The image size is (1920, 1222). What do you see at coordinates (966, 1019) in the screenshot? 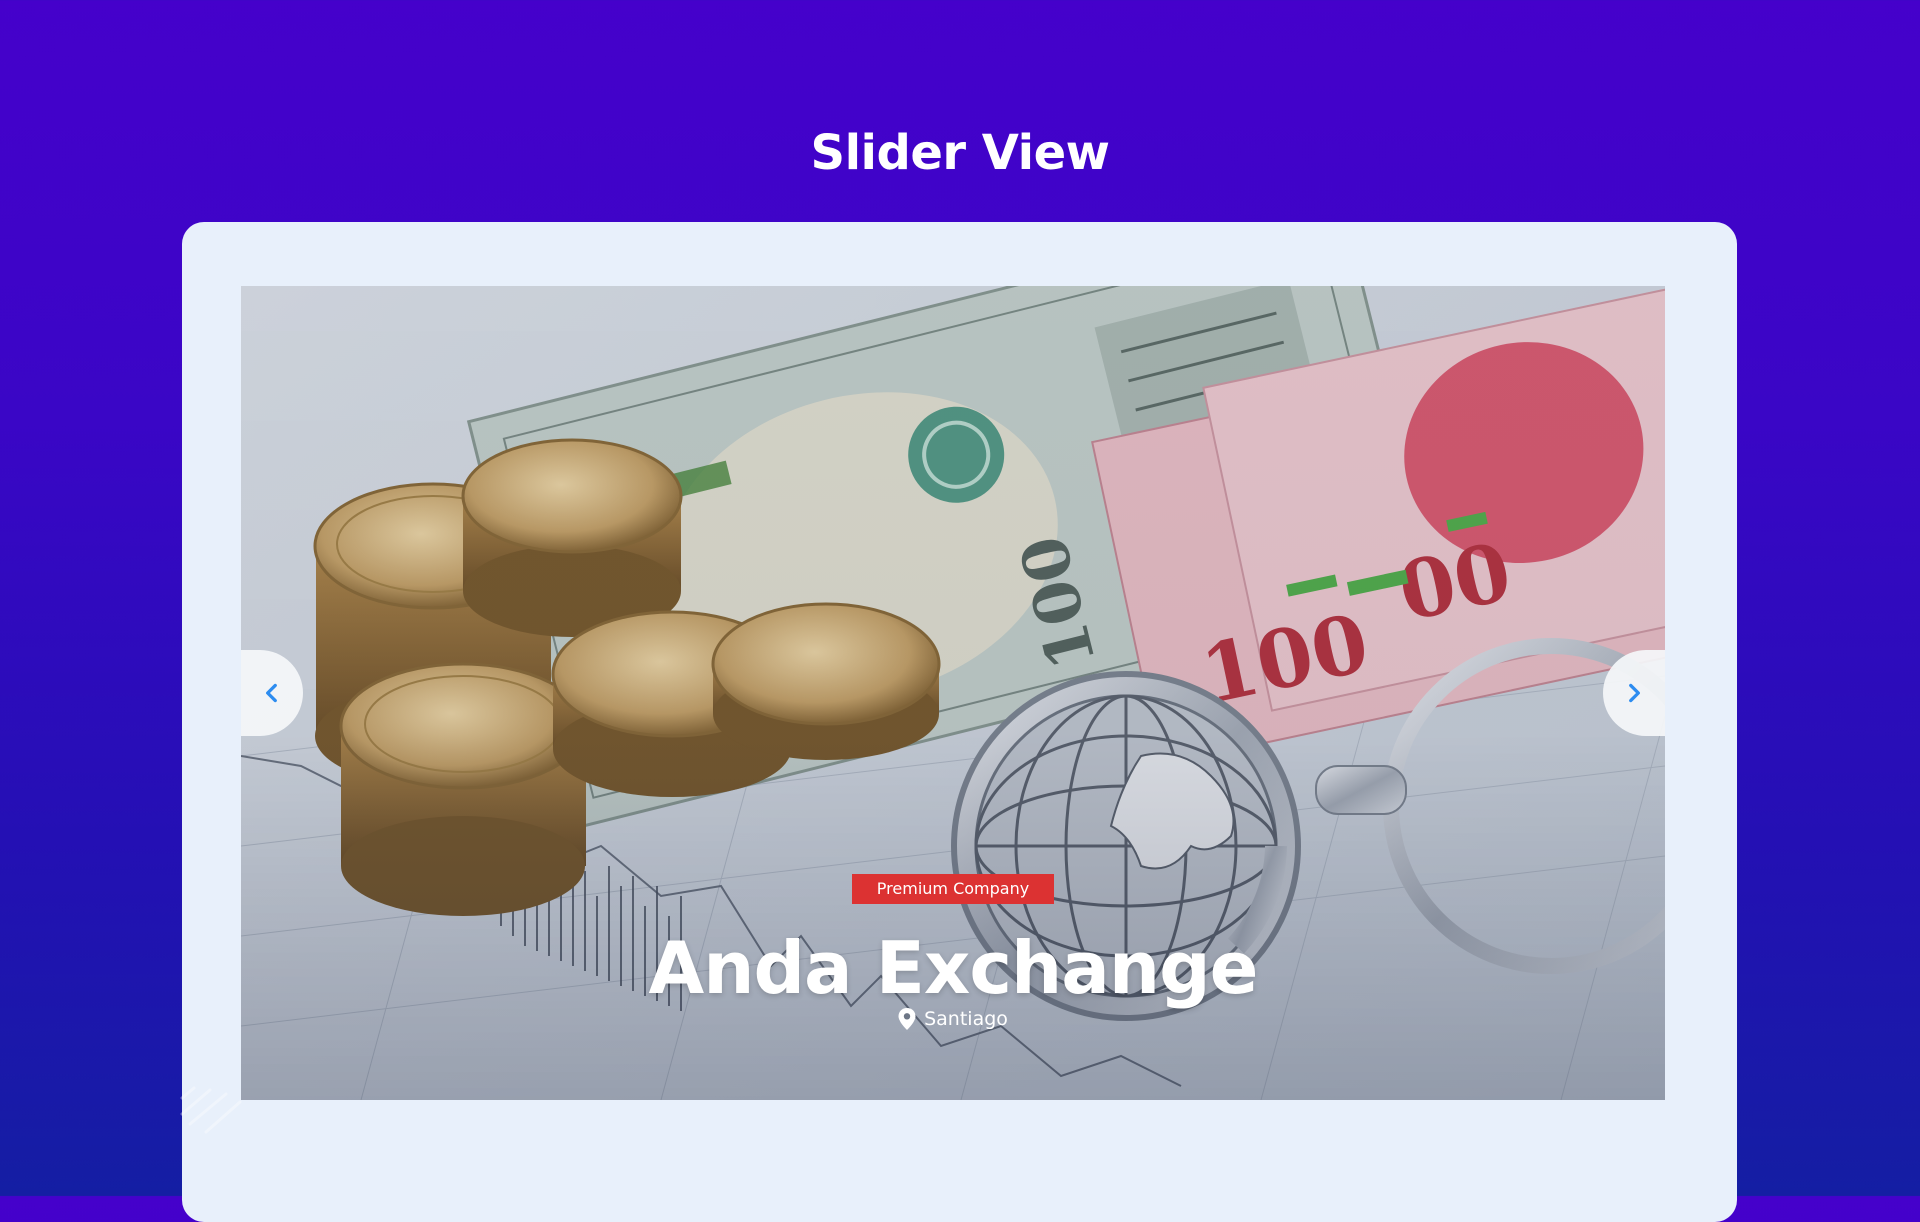
I see `location-label: Santiago` at bounding box center [966, 1019].